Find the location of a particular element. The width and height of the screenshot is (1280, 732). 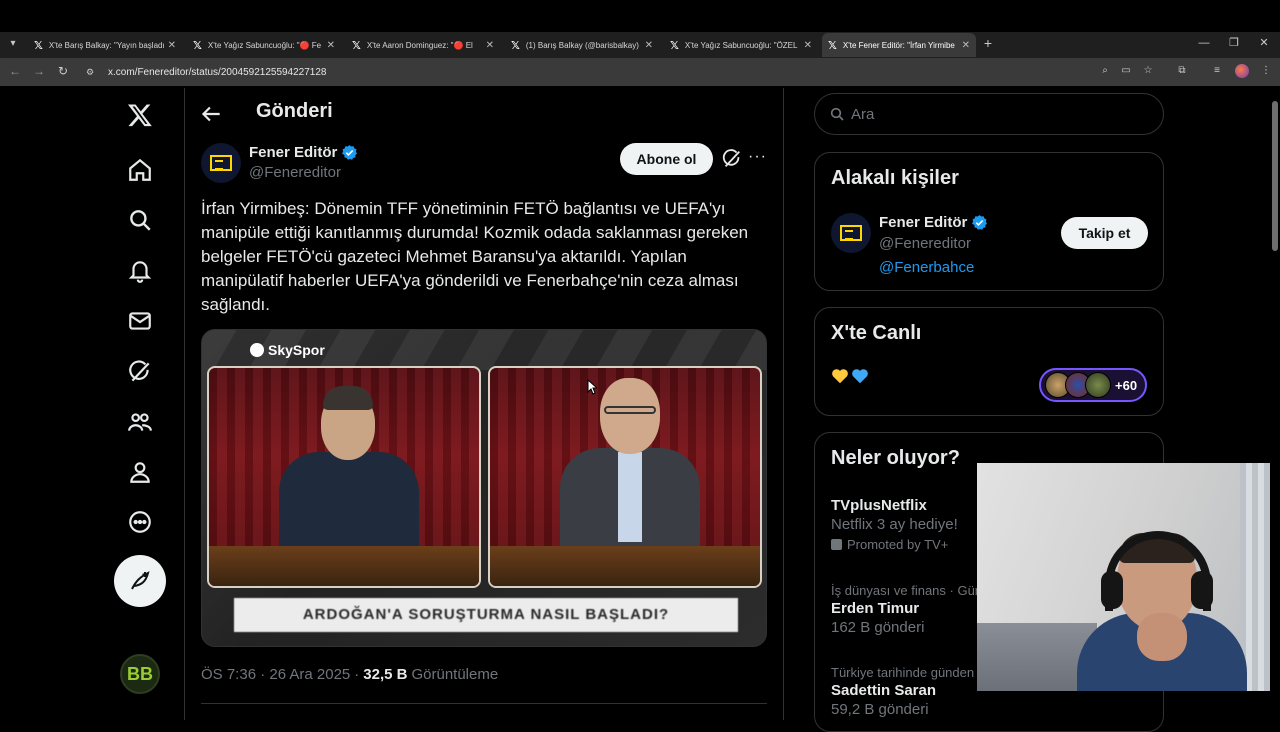

blue-heart-icon is located at coordinates (860, 376).